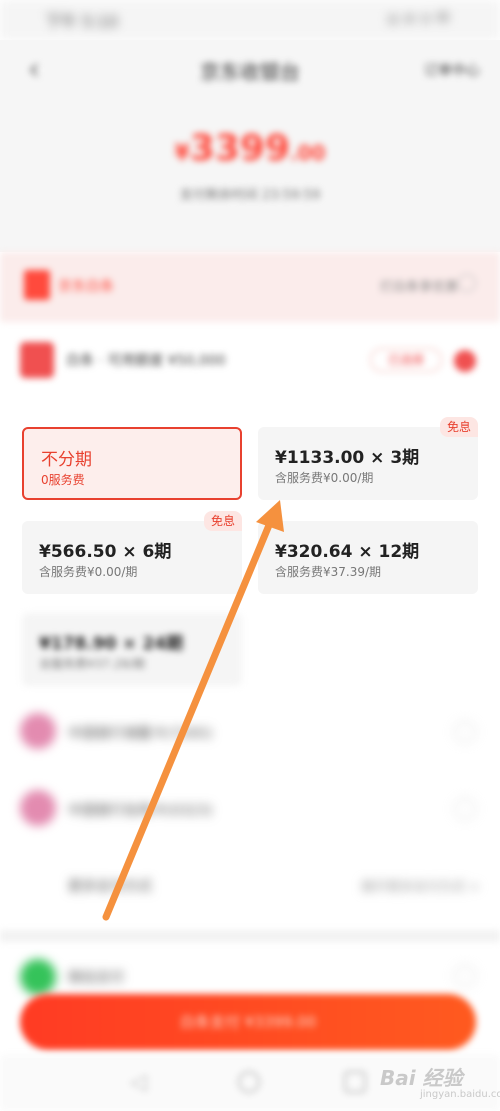  I want to click on payment-amount: ¥3399.00, so click(250, 148).